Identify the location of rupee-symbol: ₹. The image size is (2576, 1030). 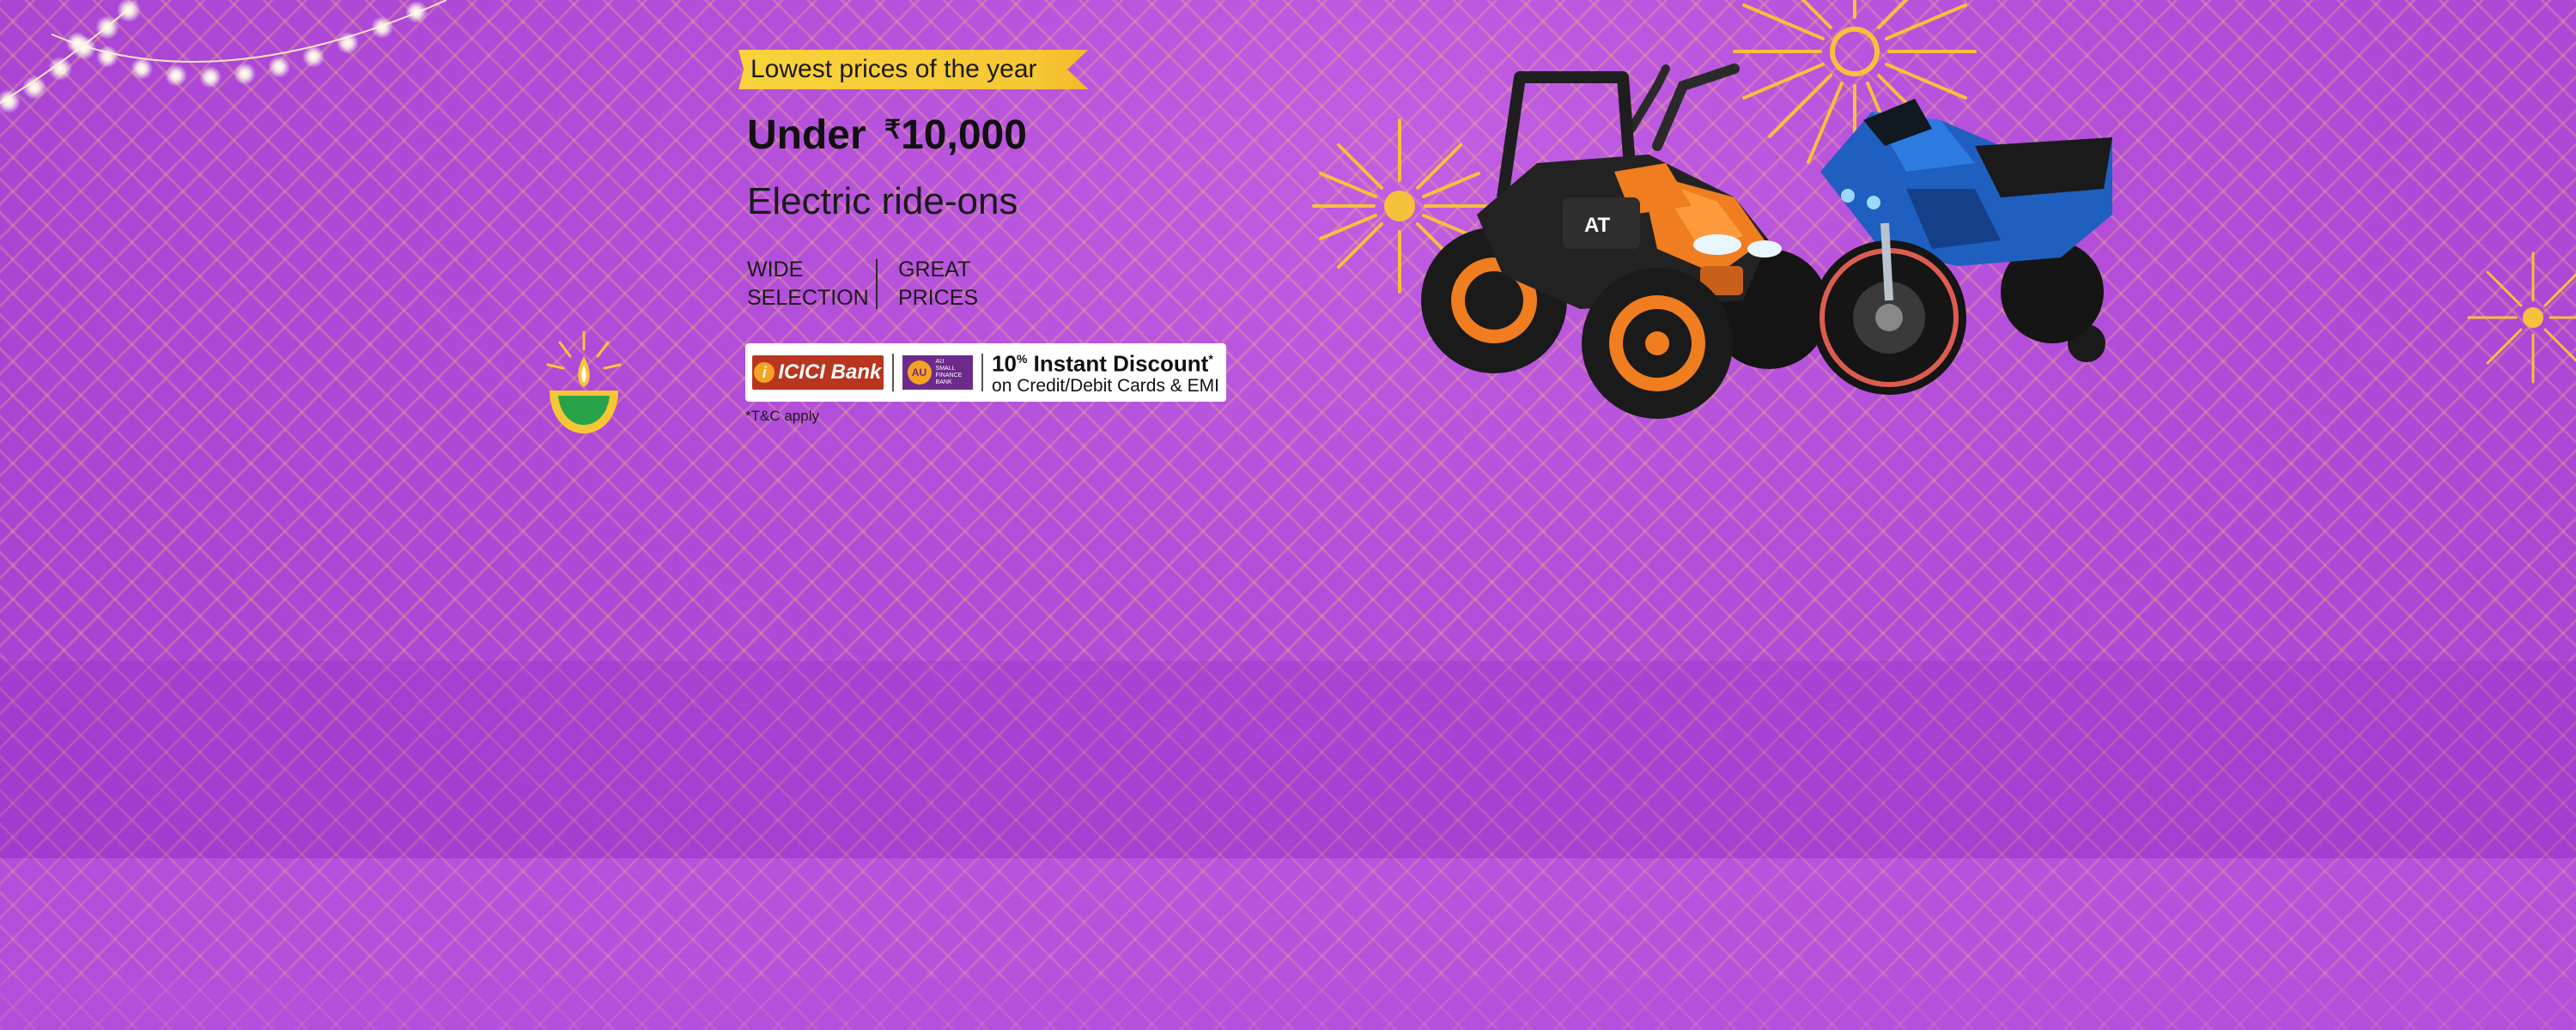
(893, 130).